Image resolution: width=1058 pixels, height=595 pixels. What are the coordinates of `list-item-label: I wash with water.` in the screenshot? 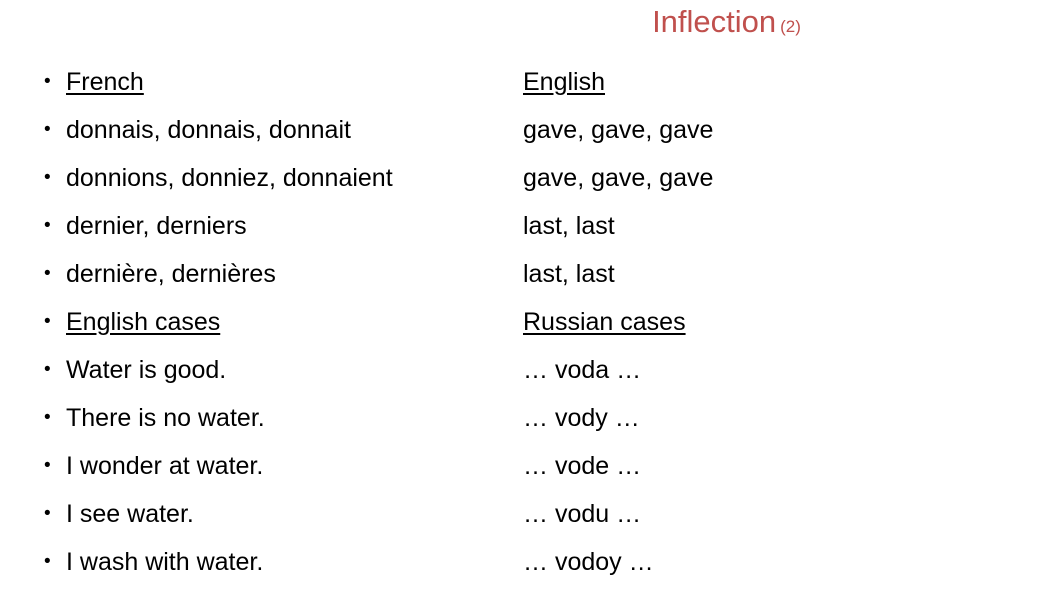 It's located at (165, 562).